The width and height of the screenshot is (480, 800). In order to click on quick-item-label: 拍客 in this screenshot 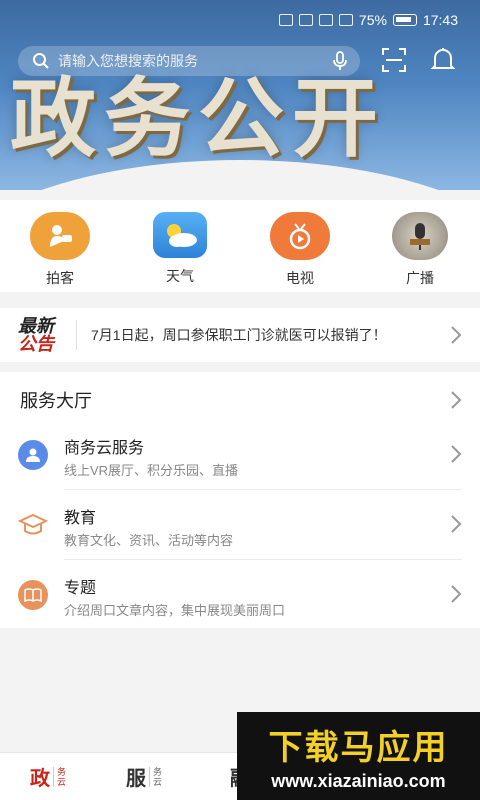, I will do `click(60, 278)`.